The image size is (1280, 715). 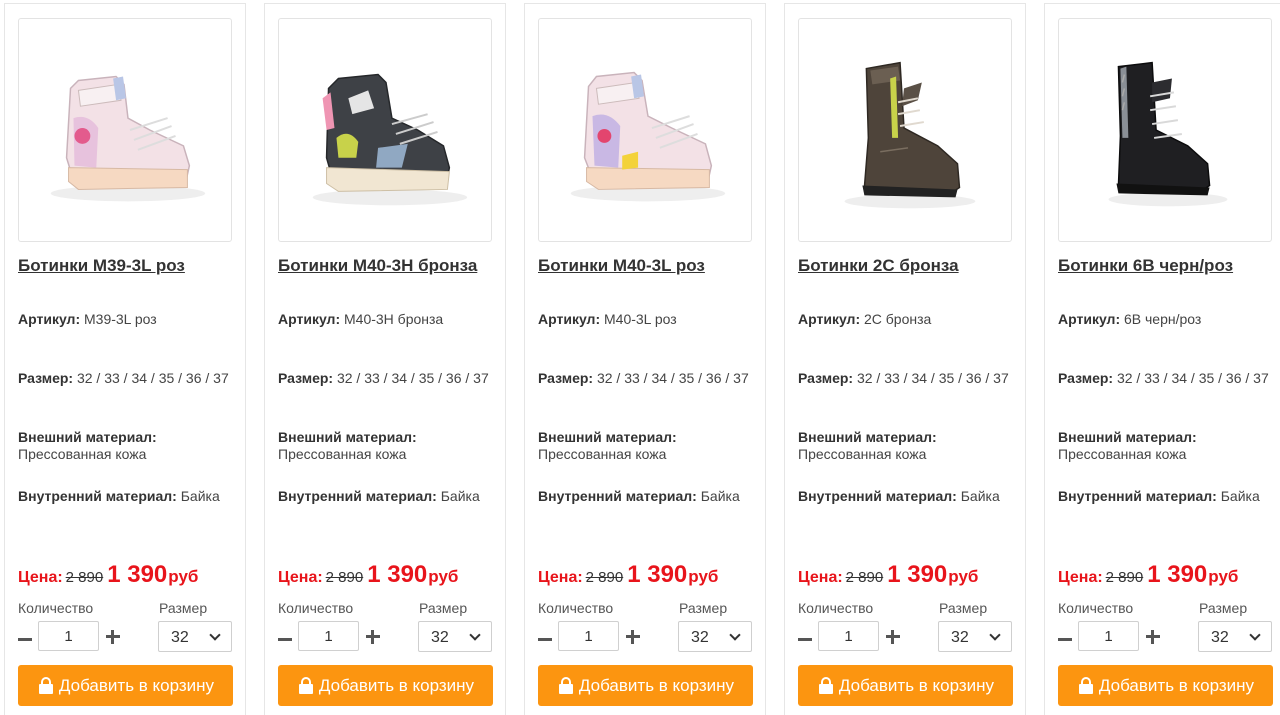 What do you see at coordinates (640, 319) in the screenshot?
I see `article-value: М40-3L роз` at bounding box center [640, 319].